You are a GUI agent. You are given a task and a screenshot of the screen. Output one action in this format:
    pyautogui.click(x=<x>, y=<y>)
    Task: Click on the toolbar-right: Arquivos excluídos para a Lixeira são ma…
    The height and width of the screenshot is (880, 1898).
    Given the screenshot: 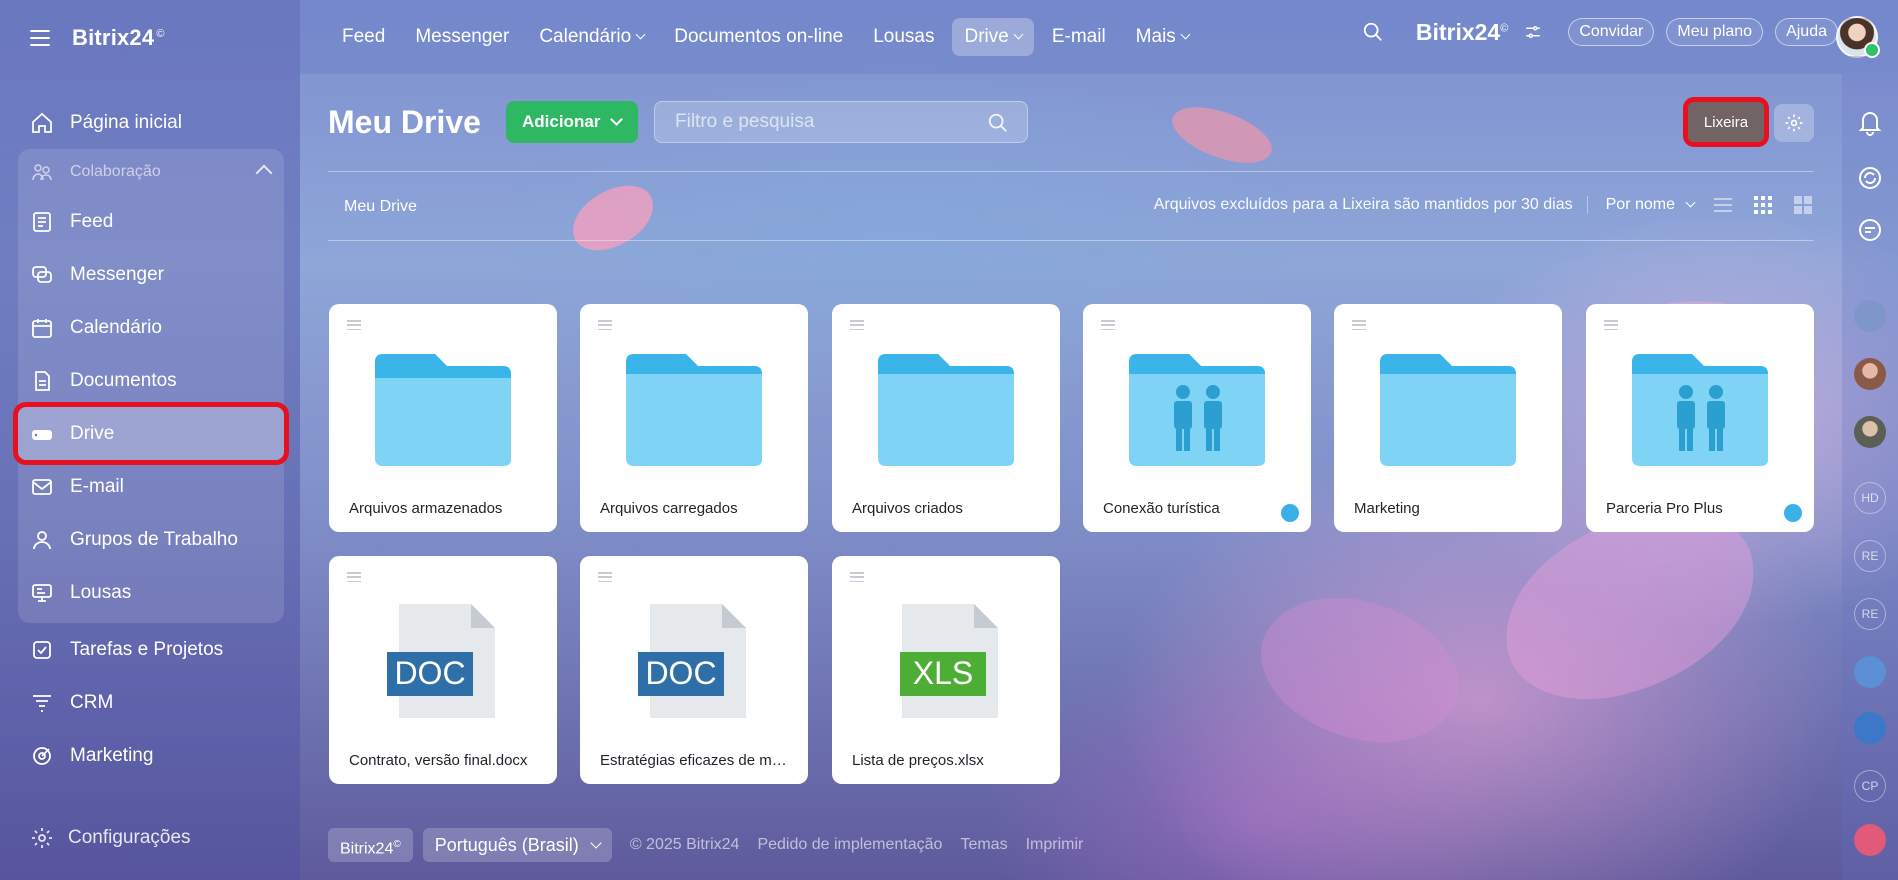 What is the action you would take?
    pyautogui.click(x=1484, y=205)
    